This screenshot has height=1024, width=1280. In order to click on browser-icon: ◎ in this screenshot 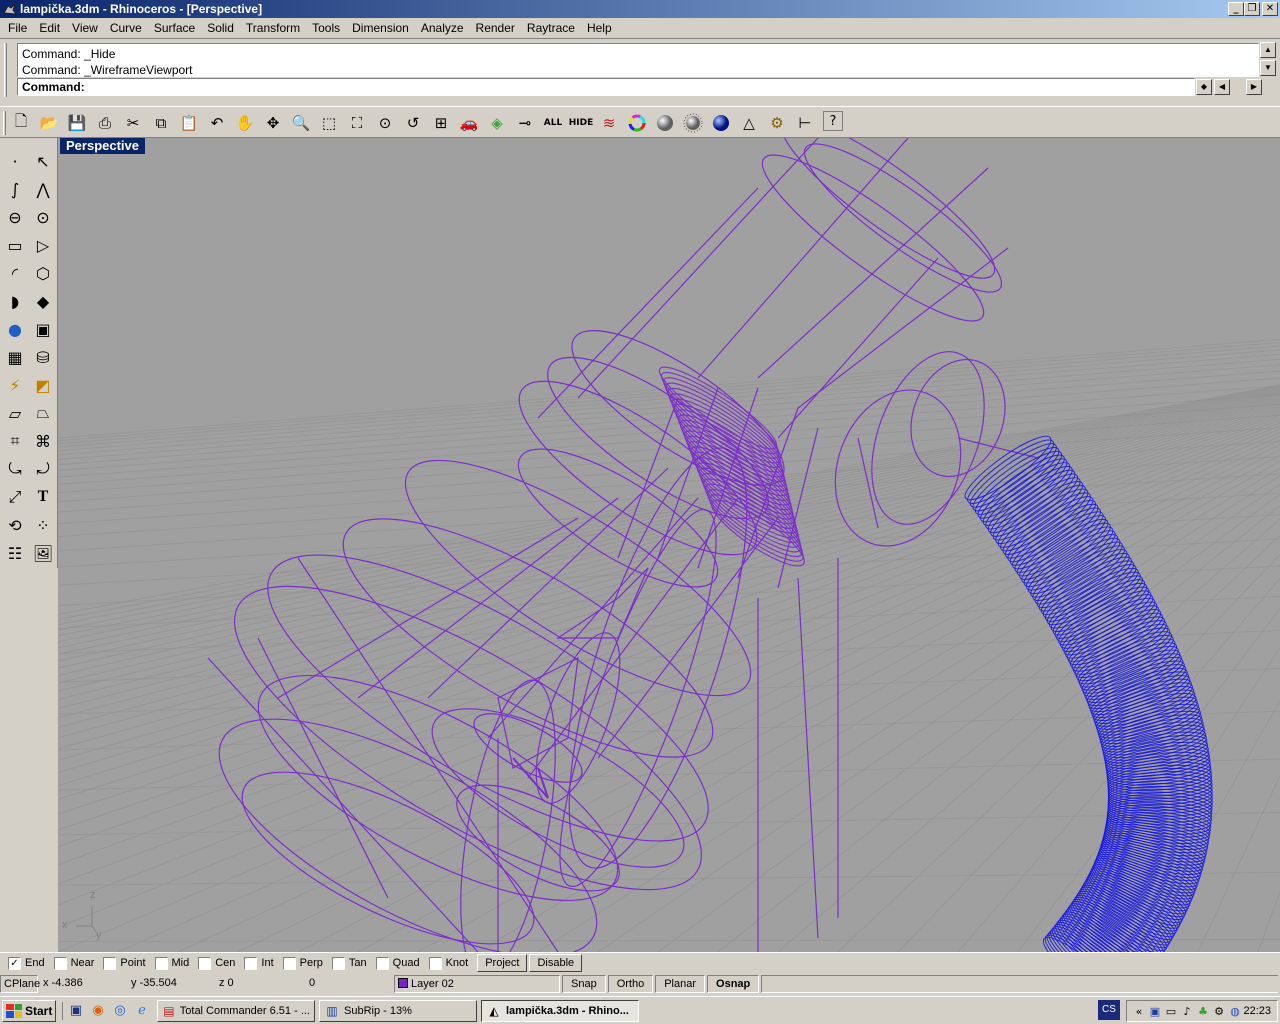, I will do `click(120, 1011)`.